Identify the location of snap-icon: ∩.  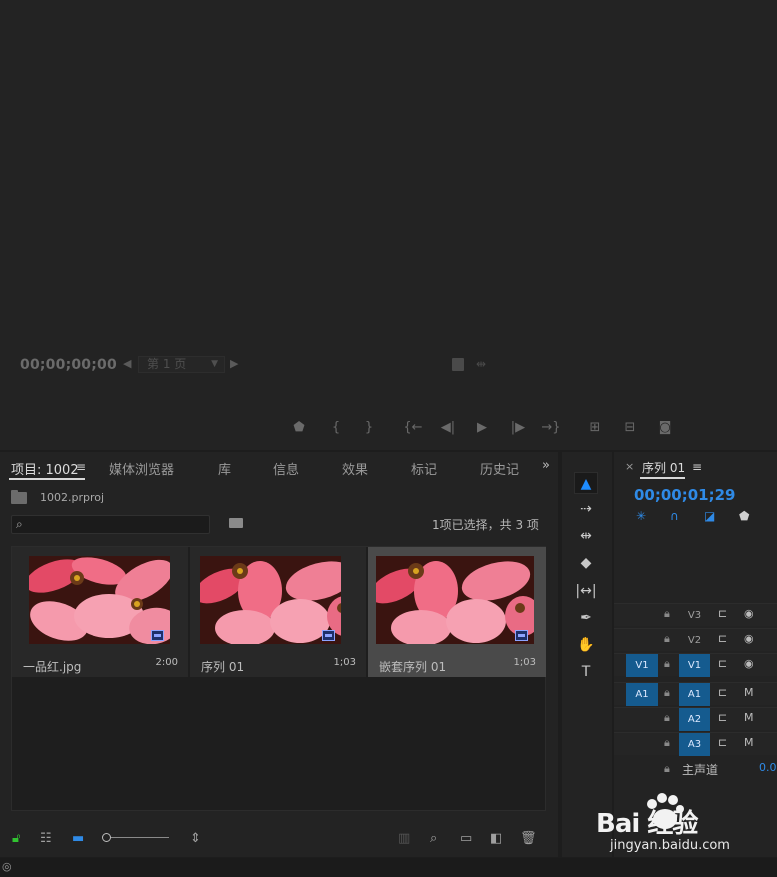
(674, 516).